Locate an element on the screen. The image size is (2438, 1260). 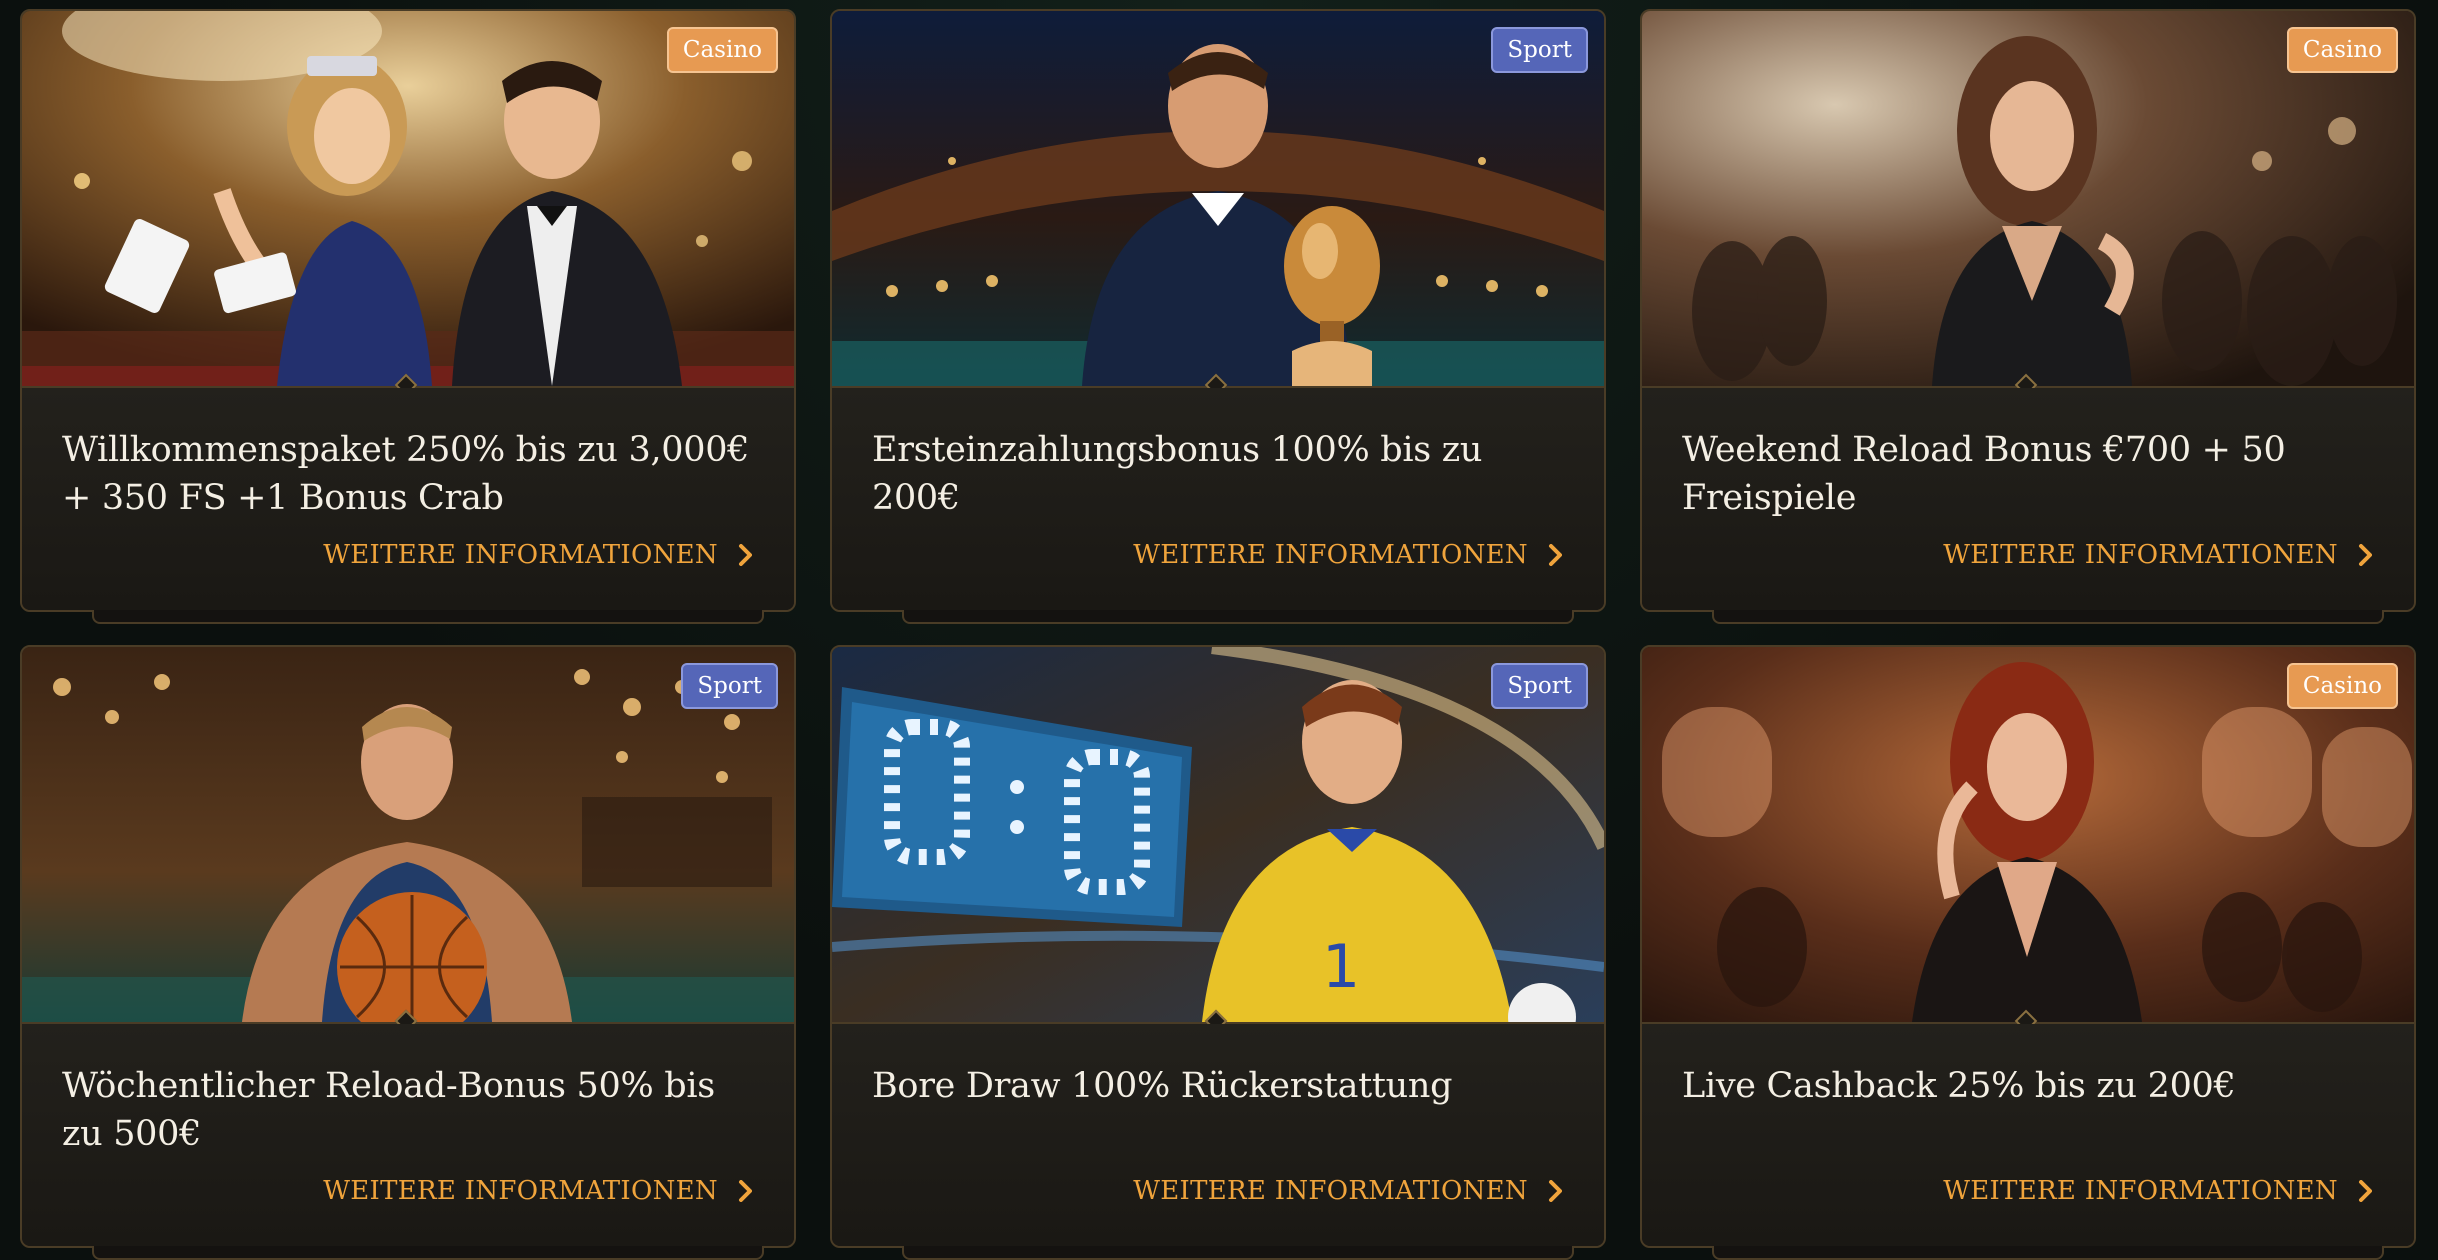
promo-title: Bore Draw 100% Rückerstattung is located at coordinates (1162, 1086).